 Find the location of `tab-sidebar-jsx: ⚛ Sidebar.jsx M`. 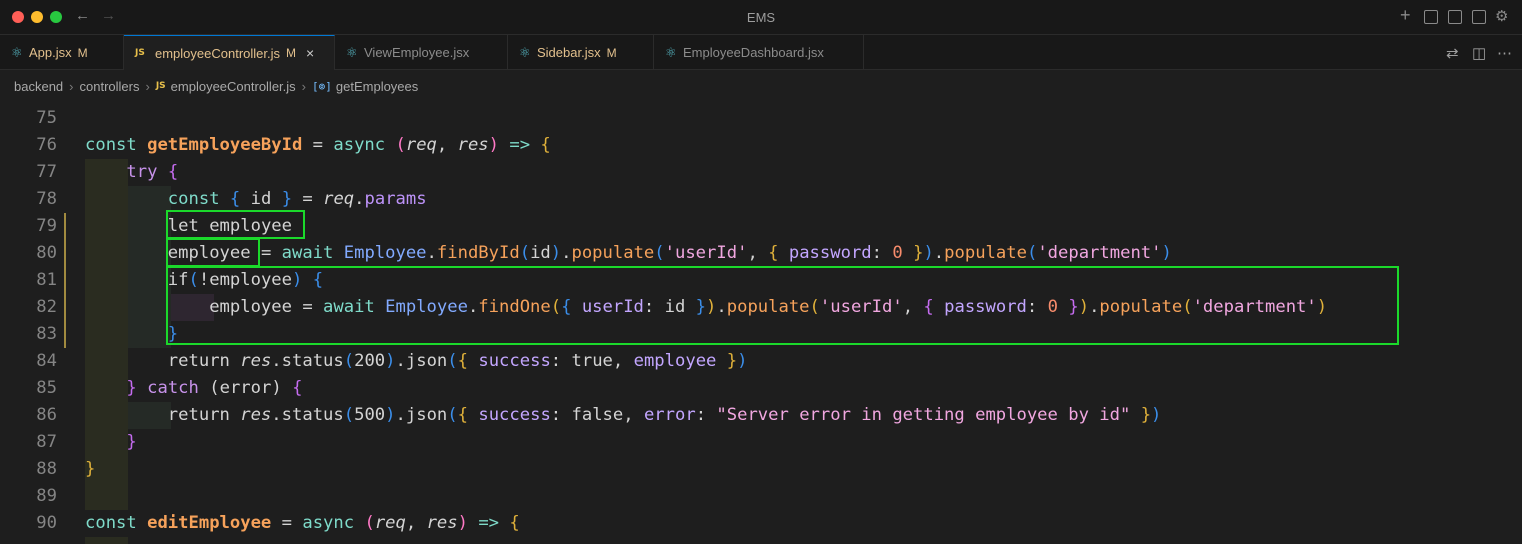

tab-sidebar-jsx: ⚛ Sidebar.jsx M is located at coordinates (581, 52).